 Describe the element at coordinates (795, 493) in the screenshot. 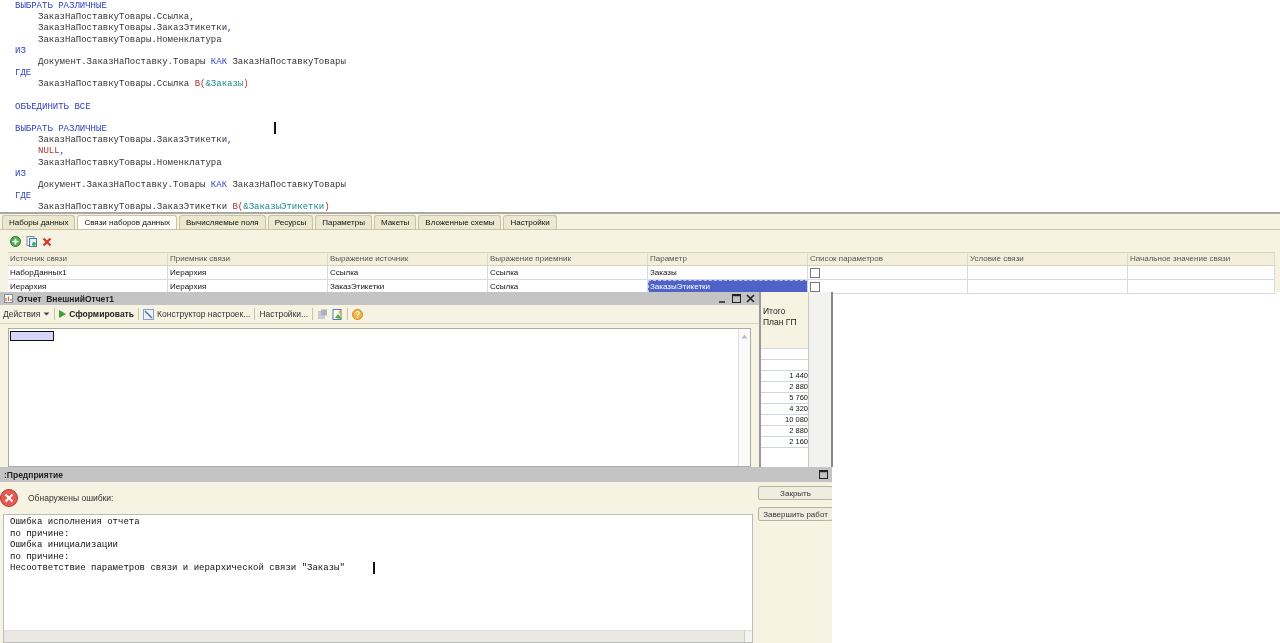

I see `close-button: Закрыть` at that location.